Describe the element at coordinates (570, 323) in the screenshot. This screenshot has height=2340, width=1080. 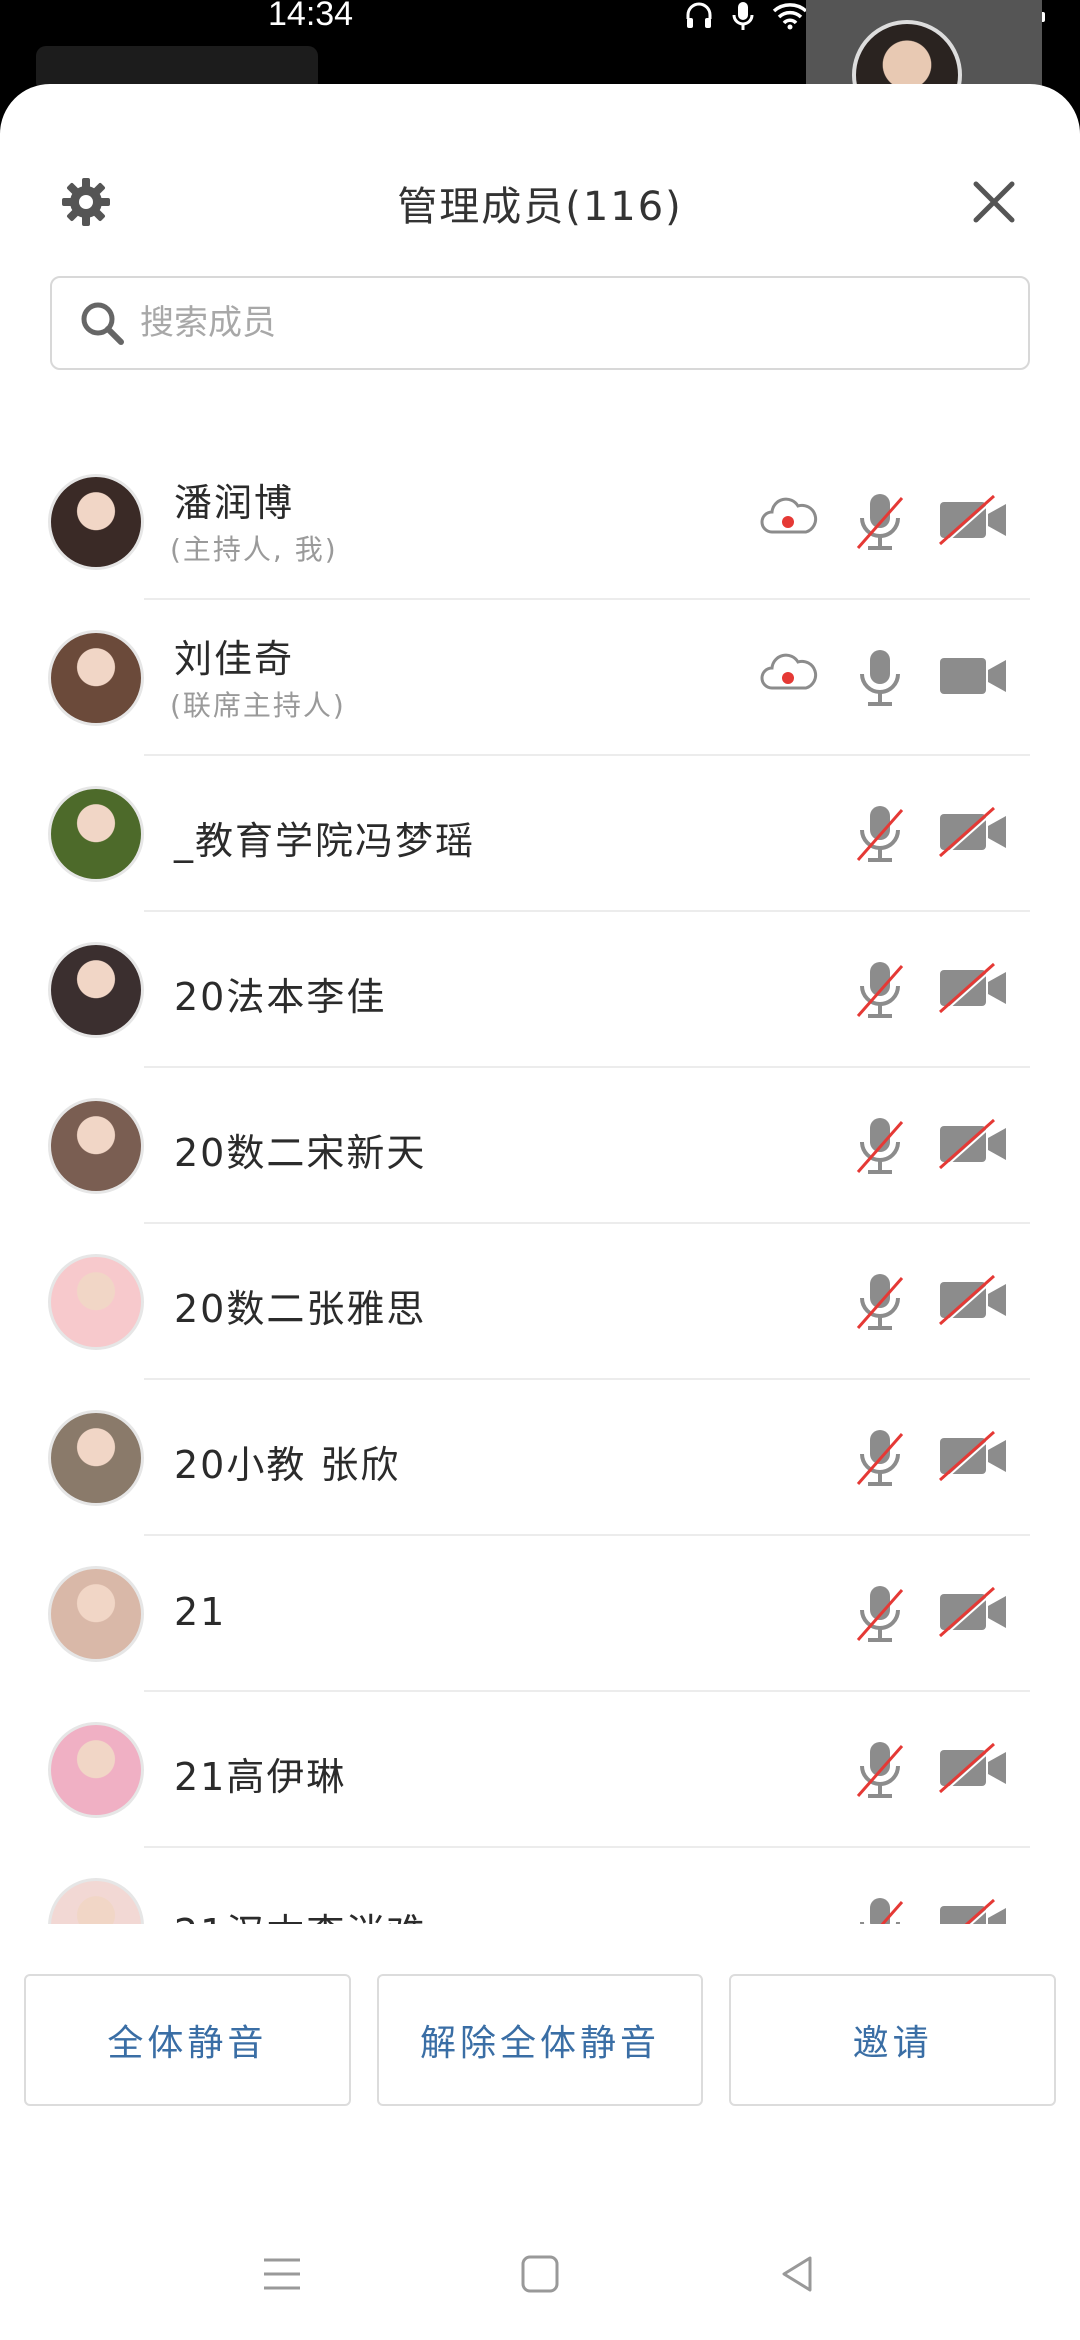
I see `search-input` at that location.